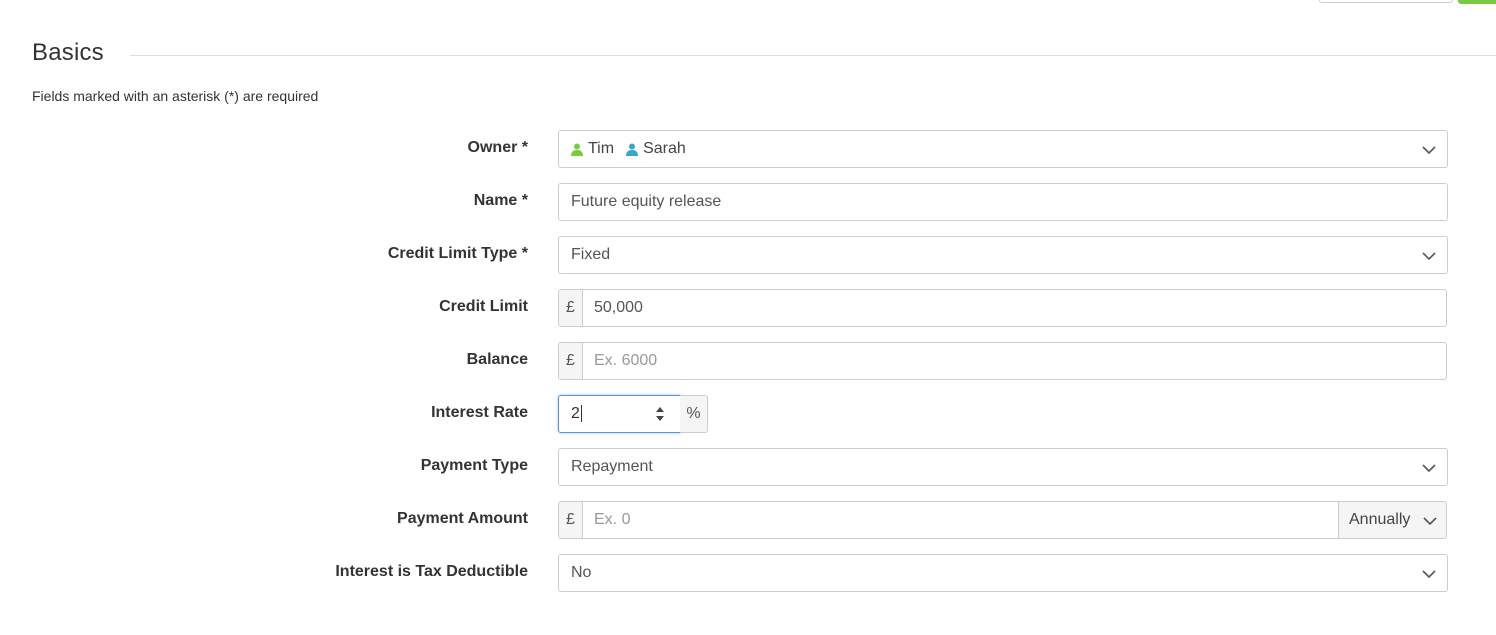 The height and width of the screenshot is (635, 1496). What do you see at coordinates (618, 307) in the screenshot?
I see `credit-limit-value: 50,000` at bounding box center [618, 307].